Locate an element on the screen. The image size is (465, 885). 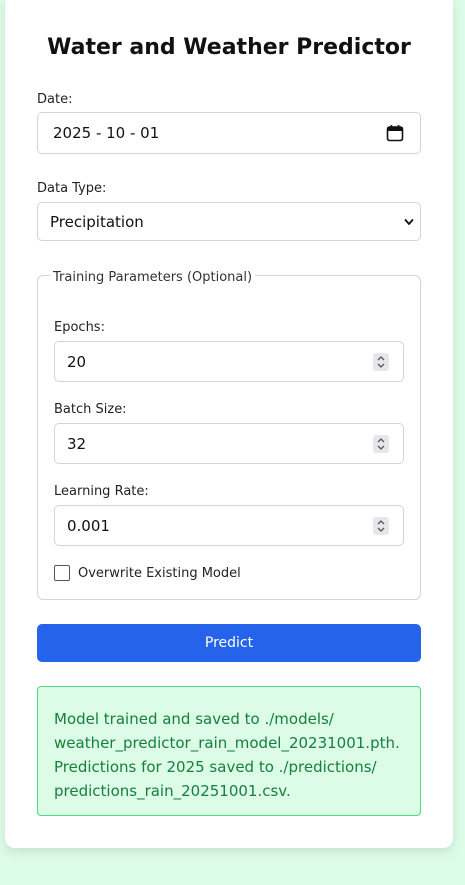
predict-button: Predict is located at coordinates (229, 643).